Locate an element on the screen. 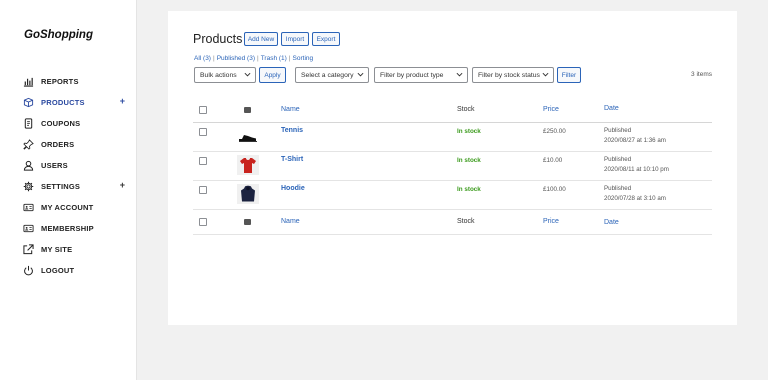 The width and height of the screenshot is (768, 380). filter-published-link: Published (3) is located at coordinates (236, 58).